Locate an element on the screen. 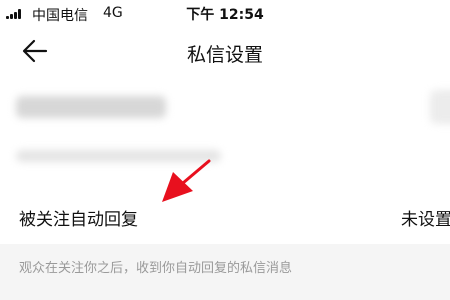 This screenshot has height=300, width=450. blurred-text is located at coordinates (91, 107).